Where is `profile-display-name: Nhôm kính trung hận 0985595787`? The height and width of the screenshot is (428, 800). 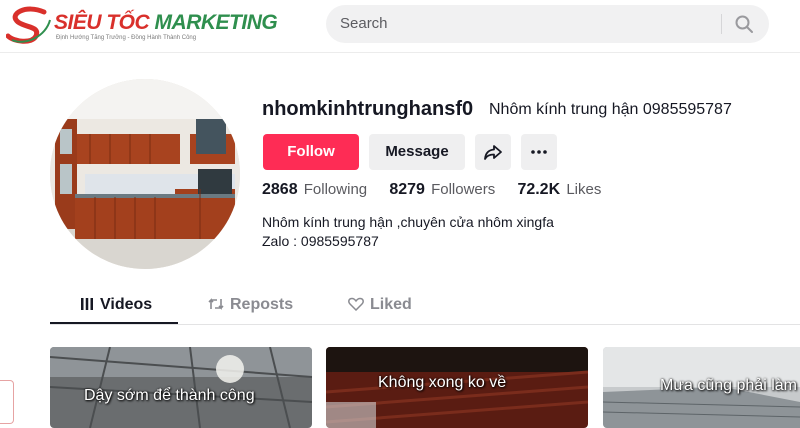
profile-display-name: Nhôm kính trung hận 0985595787 is located at coordinates (610, 109).